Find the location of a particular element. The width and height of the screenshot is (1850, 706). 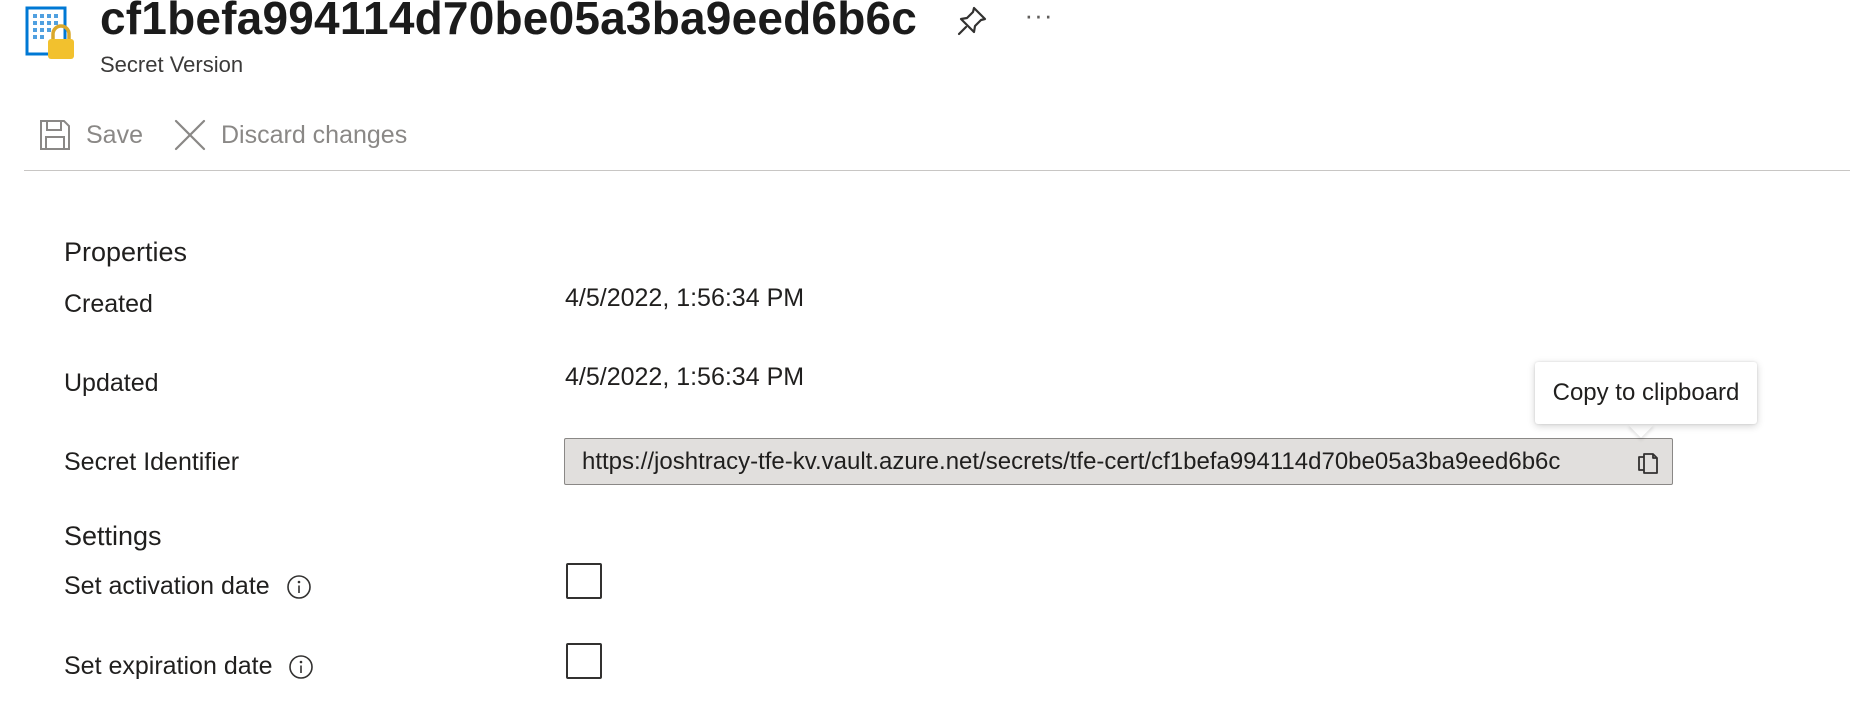

pin-button is located at coordinates (972, 21).